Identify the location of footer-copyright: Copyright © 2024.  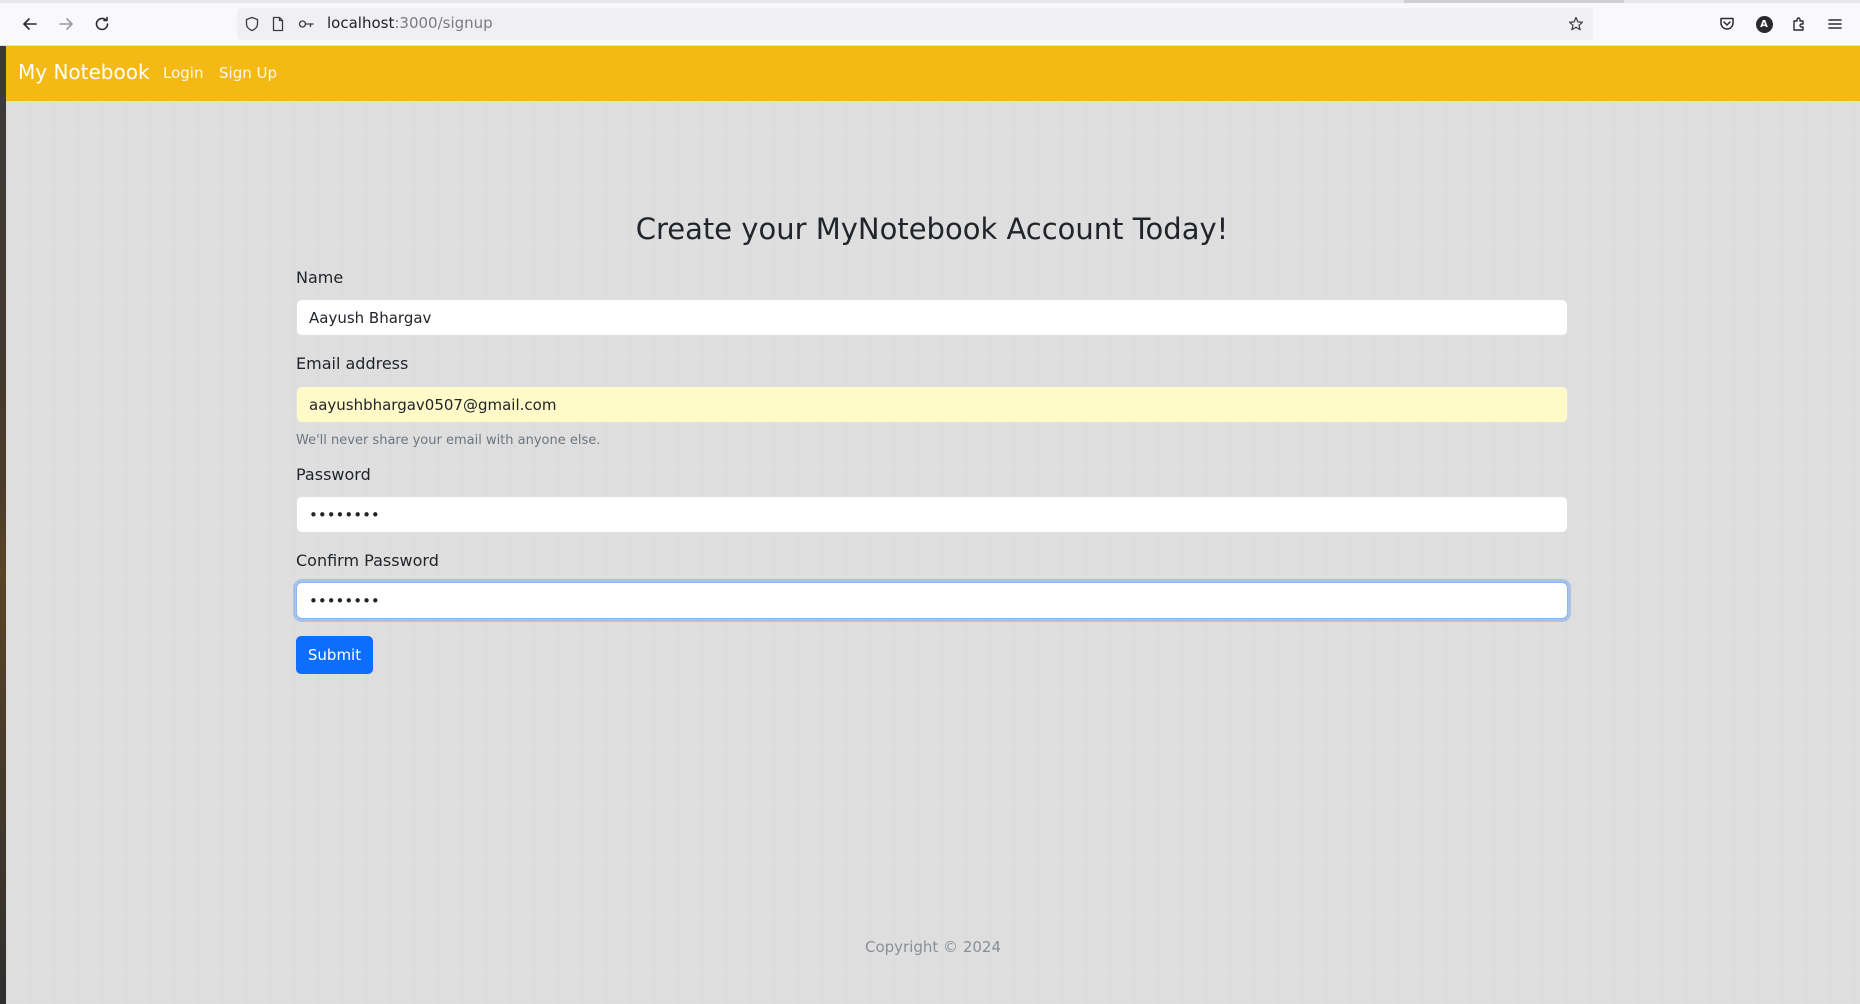
(932, 947).